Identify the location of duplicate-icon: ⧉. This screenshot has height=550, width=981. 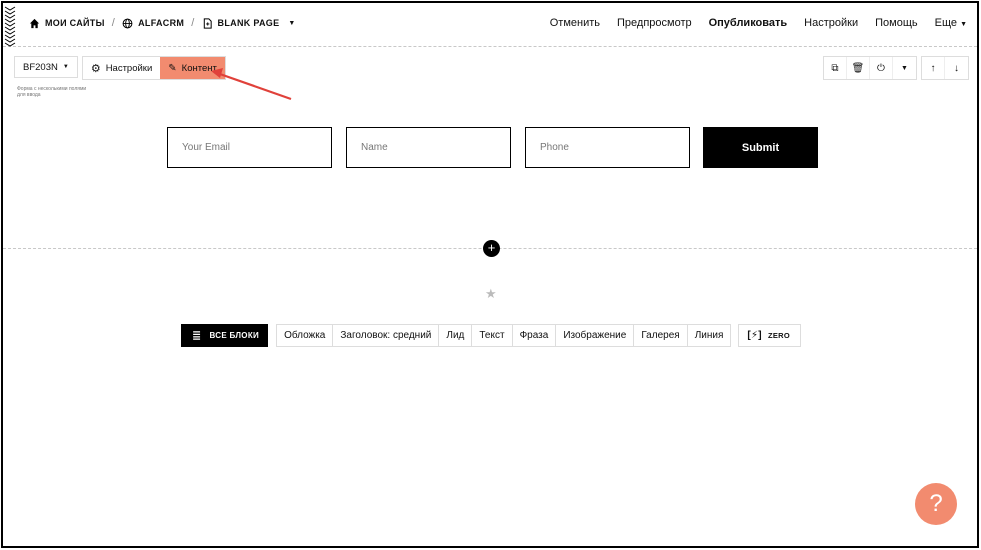
(835, 68).